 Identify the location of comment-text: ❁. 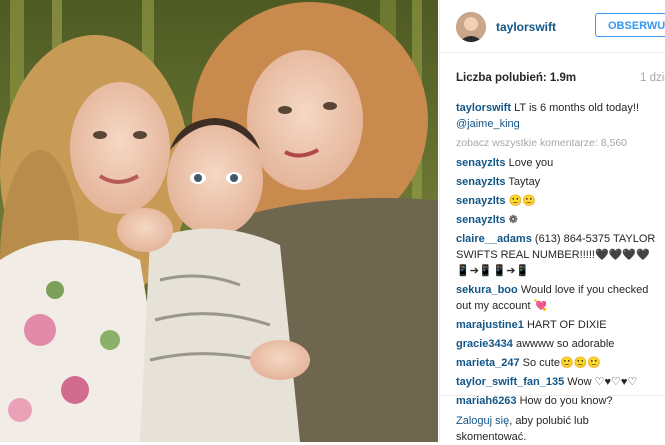
(513, 220).